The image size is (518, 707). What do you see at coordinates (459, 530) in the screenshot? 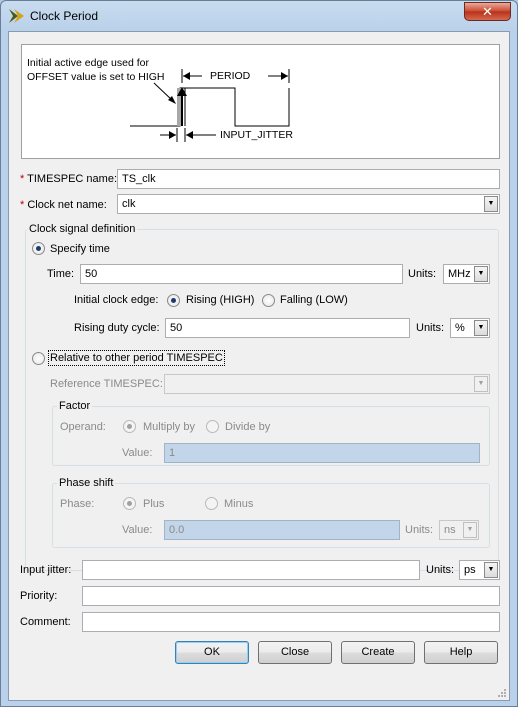
I see `phase-units-select: ns ▼` at bounding box center [459, 530].